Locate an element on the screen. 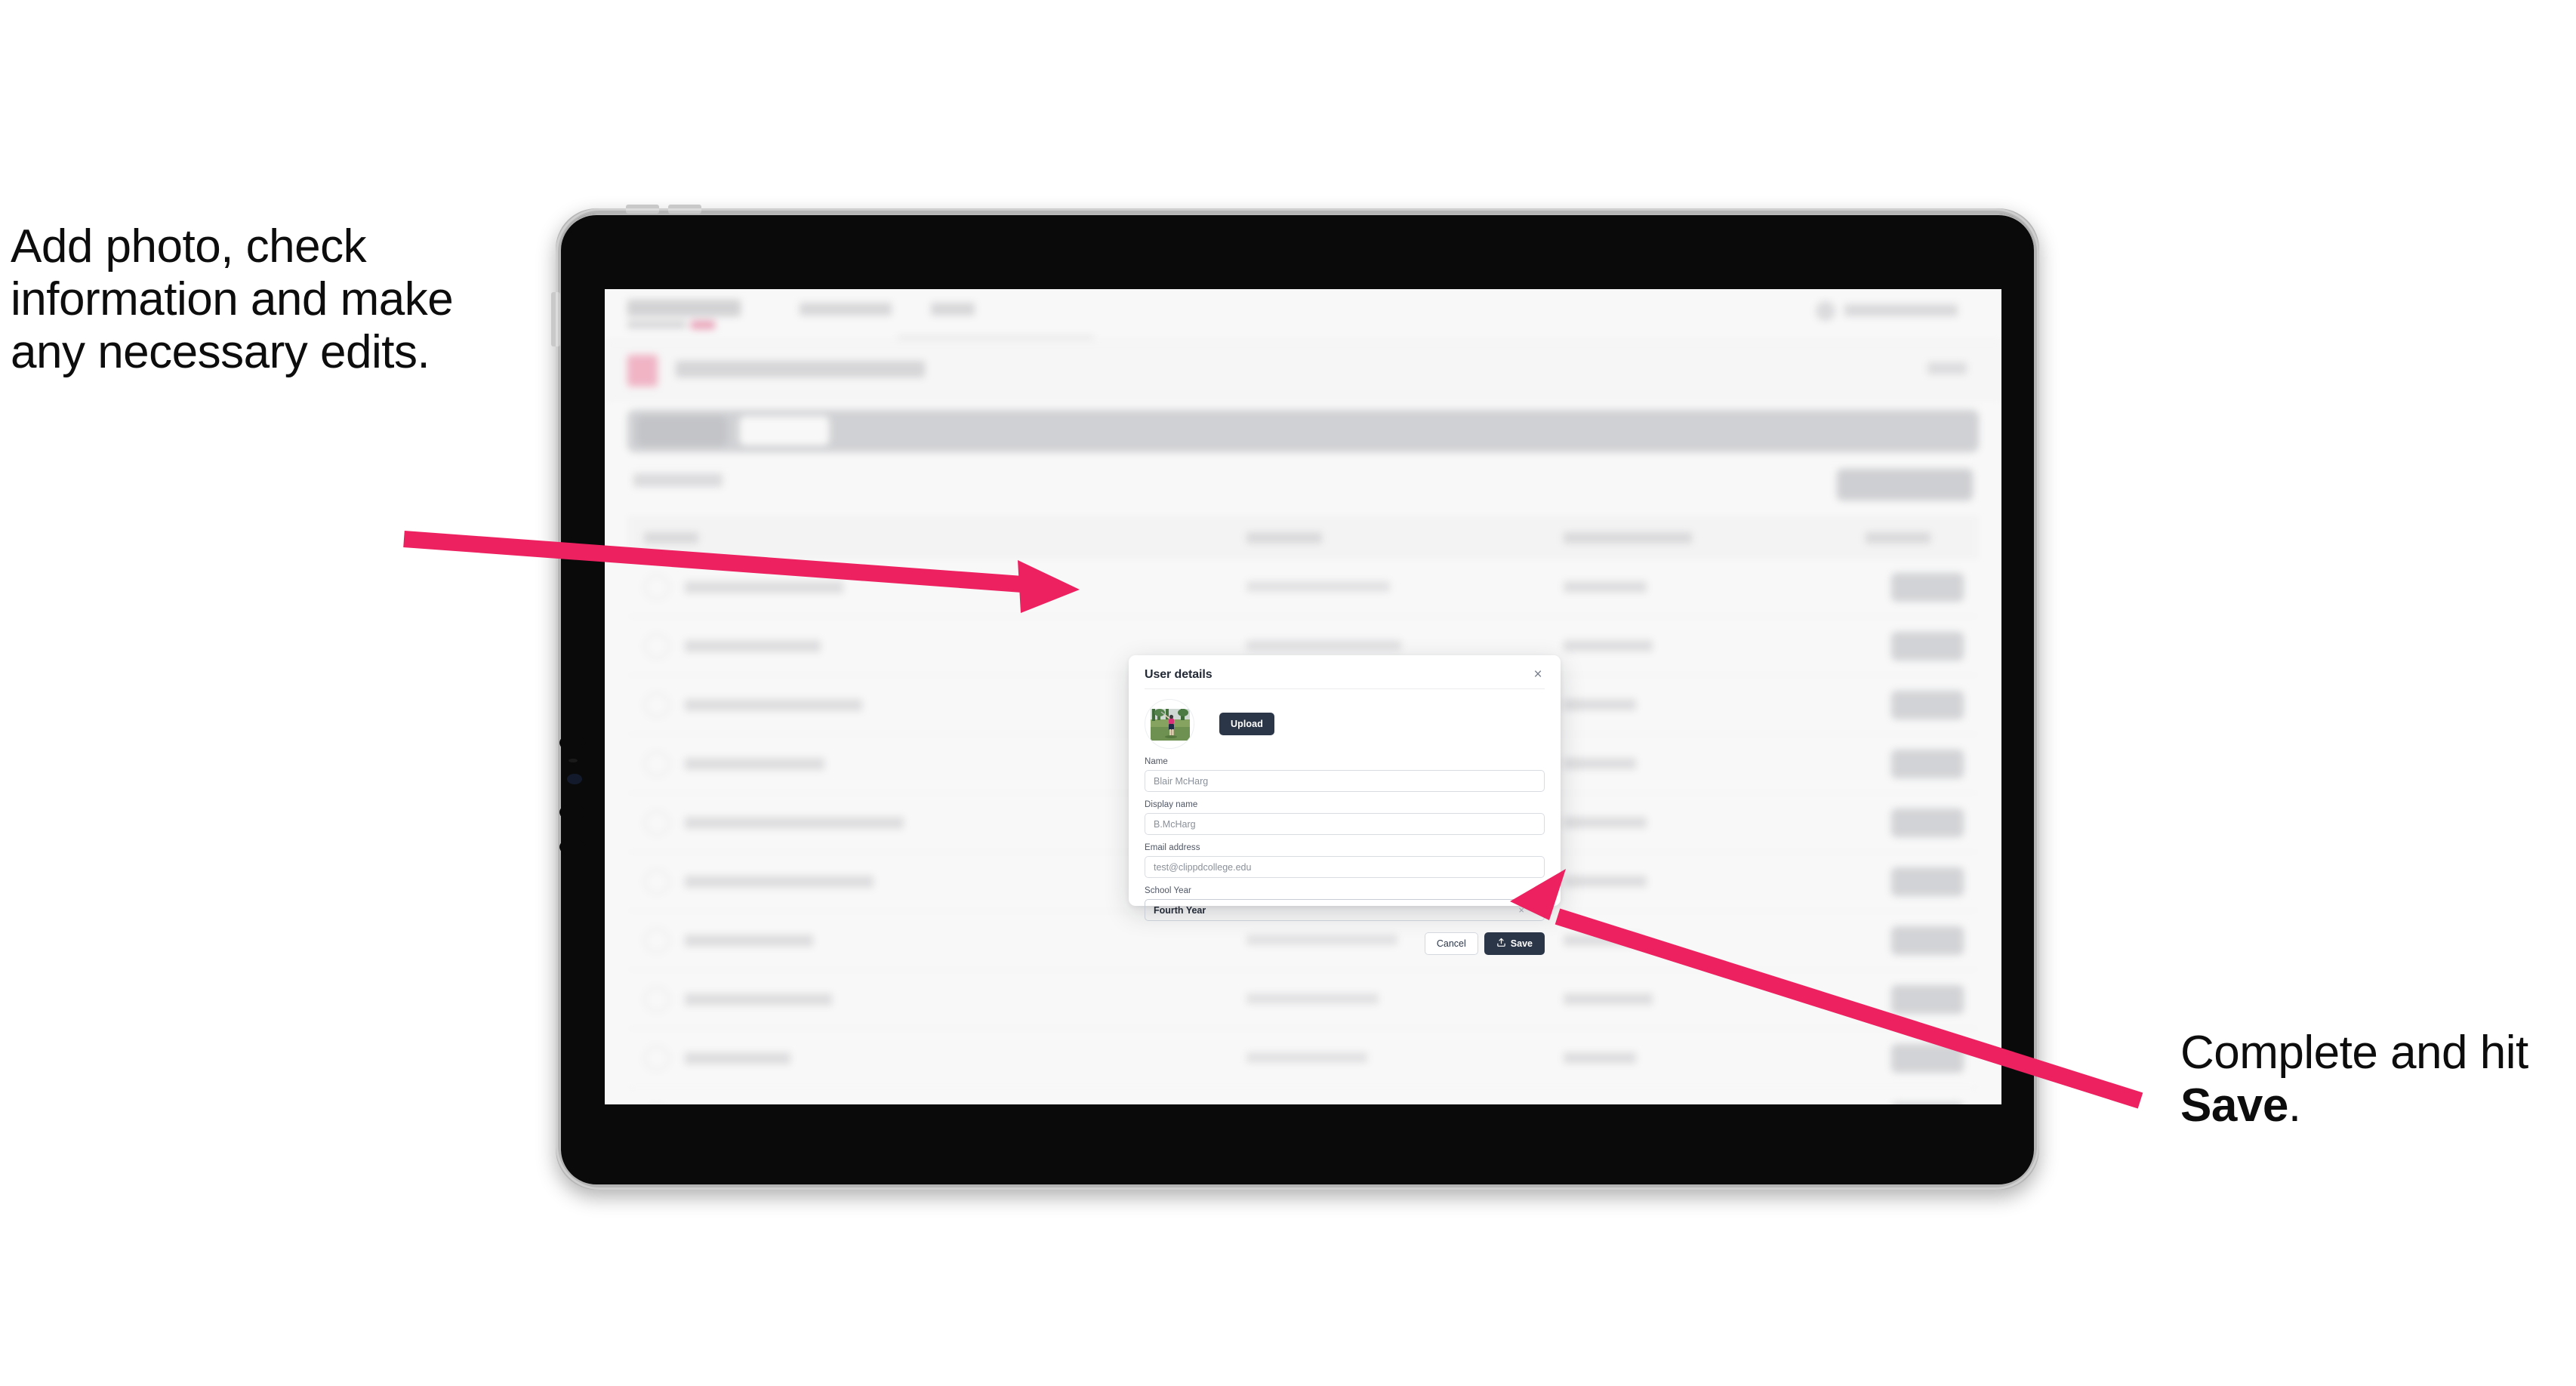  school-year-value: Fourth Year is located at coordinates (1345, 910).